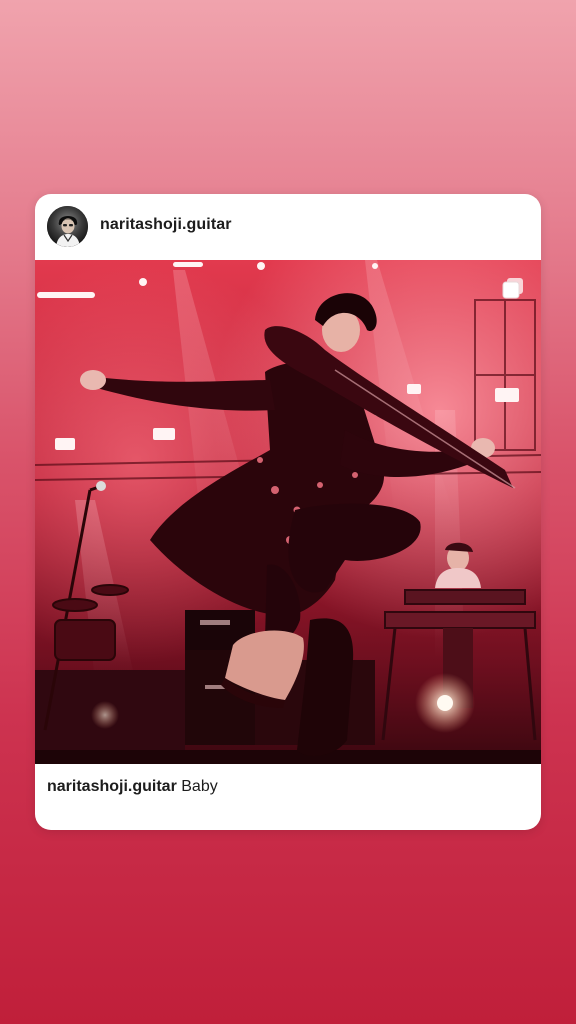 The width and height of the screenshot is (576, 1024). What do you see at coordinates (199, 786) in the screenshot?
I see `caption-text: Baby` at bounding box center [199, 786].